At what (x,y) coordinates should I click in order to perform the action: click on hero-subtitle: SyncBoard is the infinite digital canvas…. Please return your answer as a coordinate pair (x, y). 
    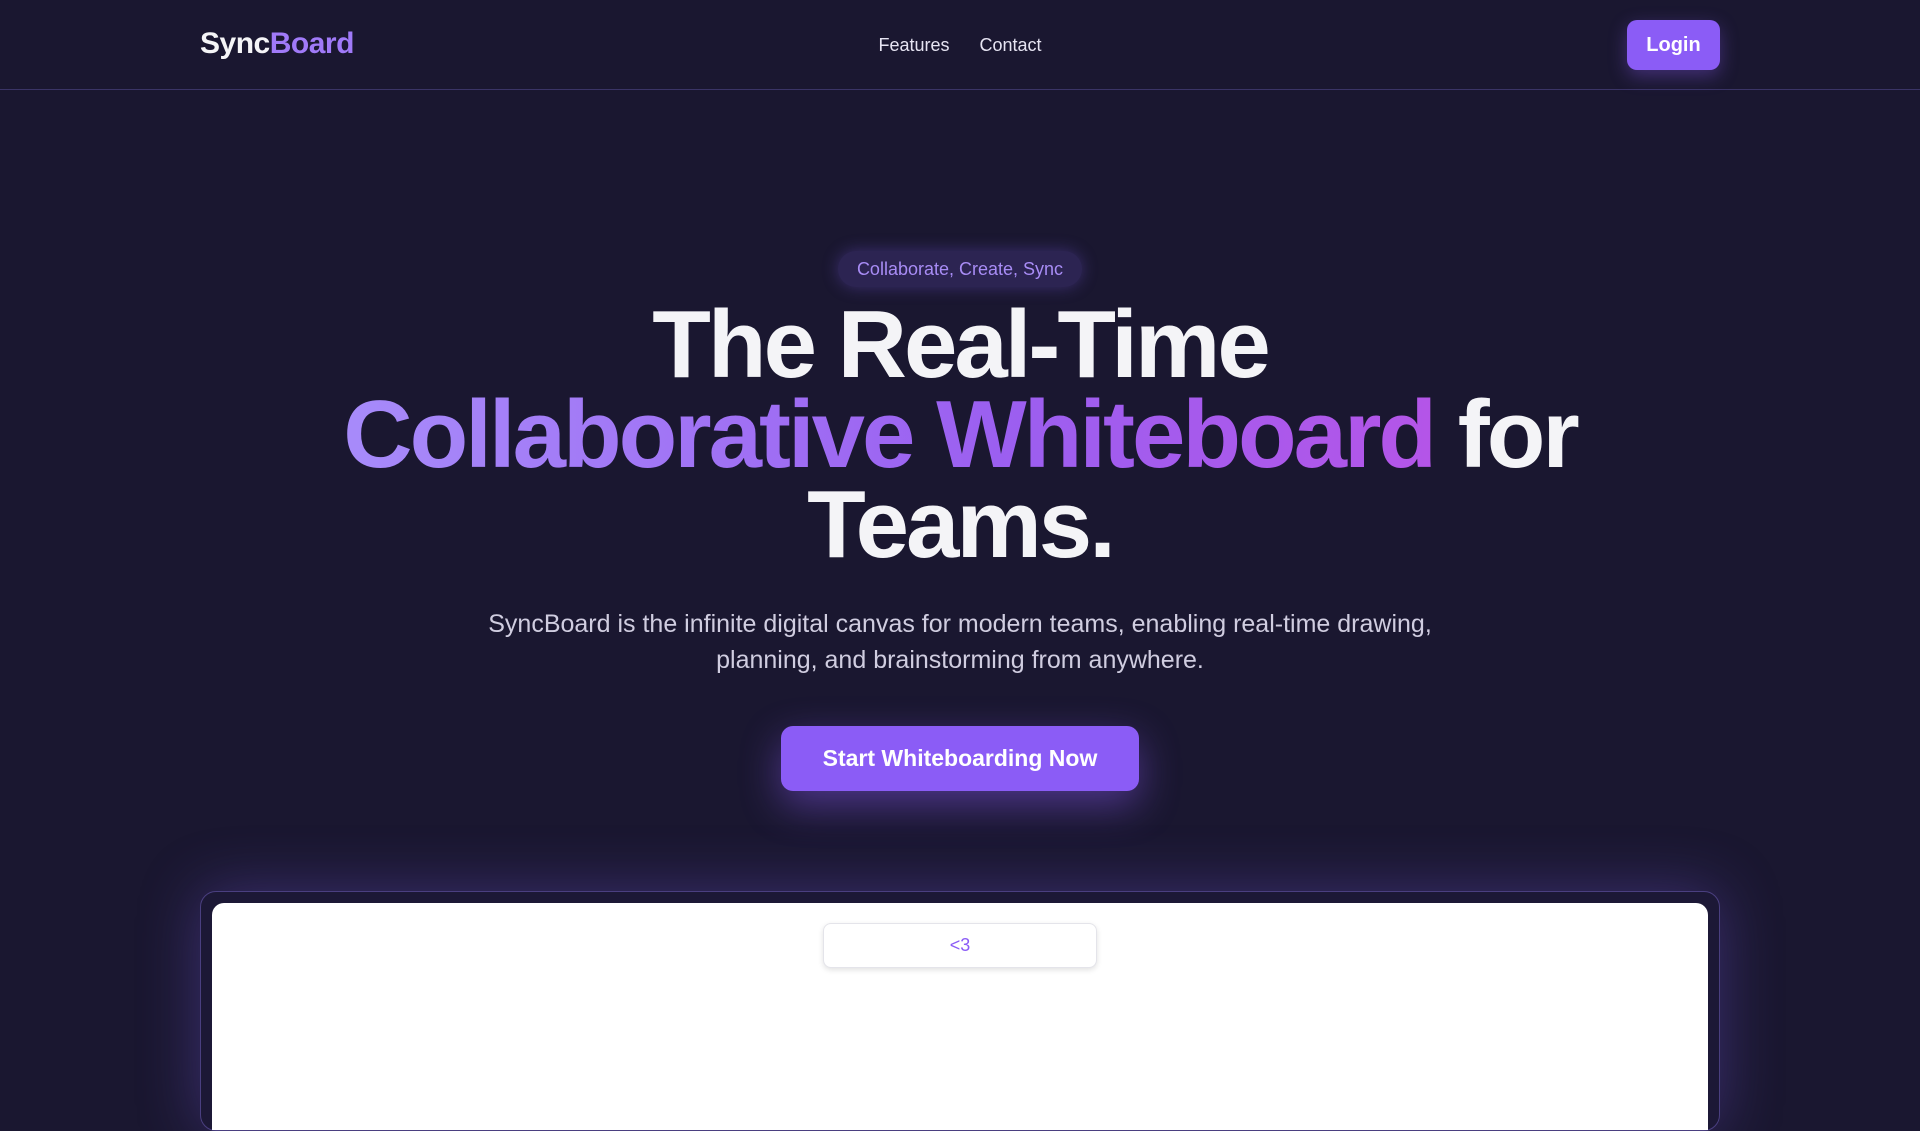
    Looking at the image, I should click on (960, 642).